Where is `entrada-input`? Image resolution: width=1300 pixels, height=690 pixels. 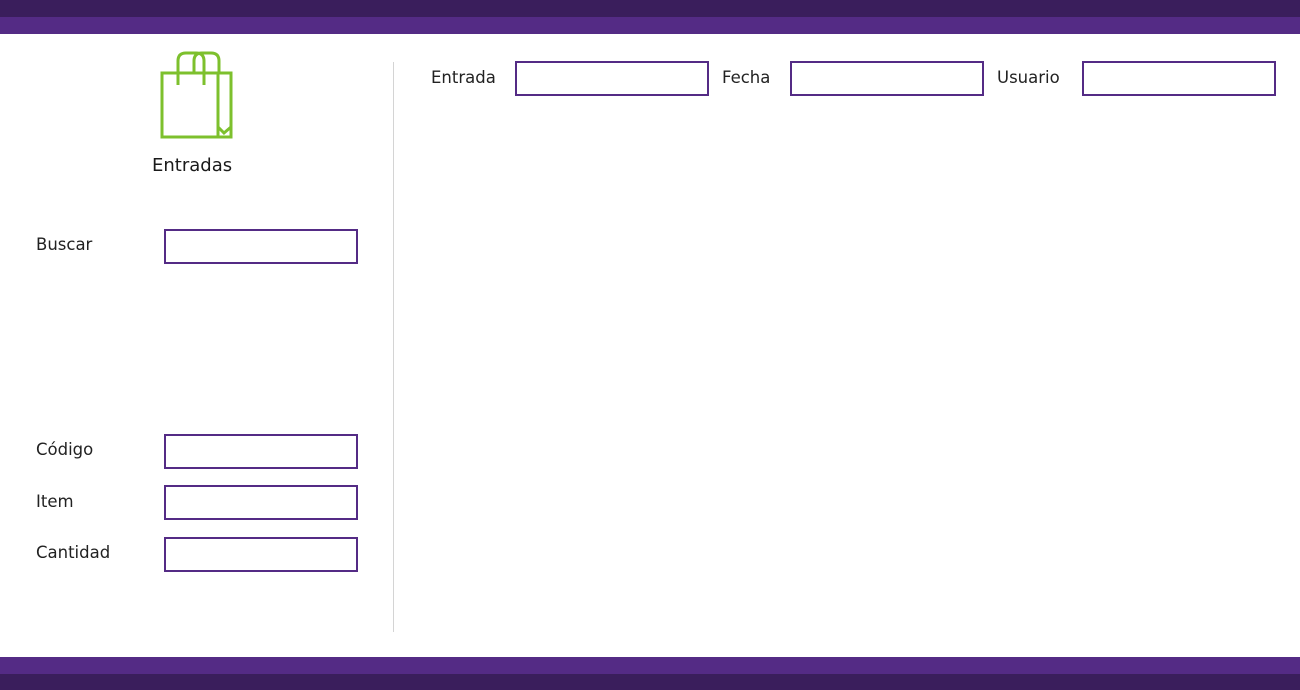
entrada-input is located at coordinates (612, 78).